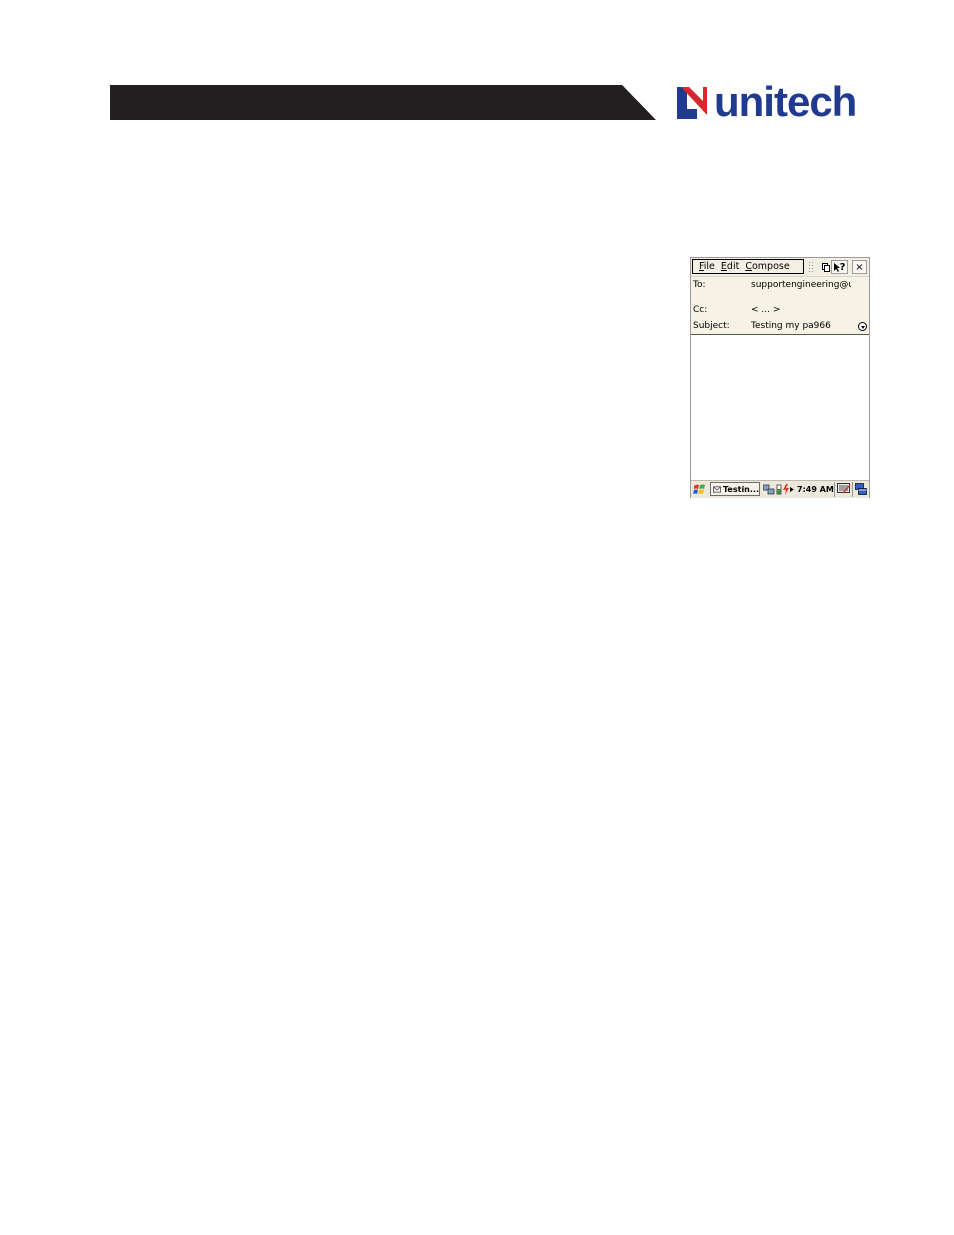 The width and height of the screenshot is (954, 1235). I want to click on logo-text: unitech, so click(785, 101).